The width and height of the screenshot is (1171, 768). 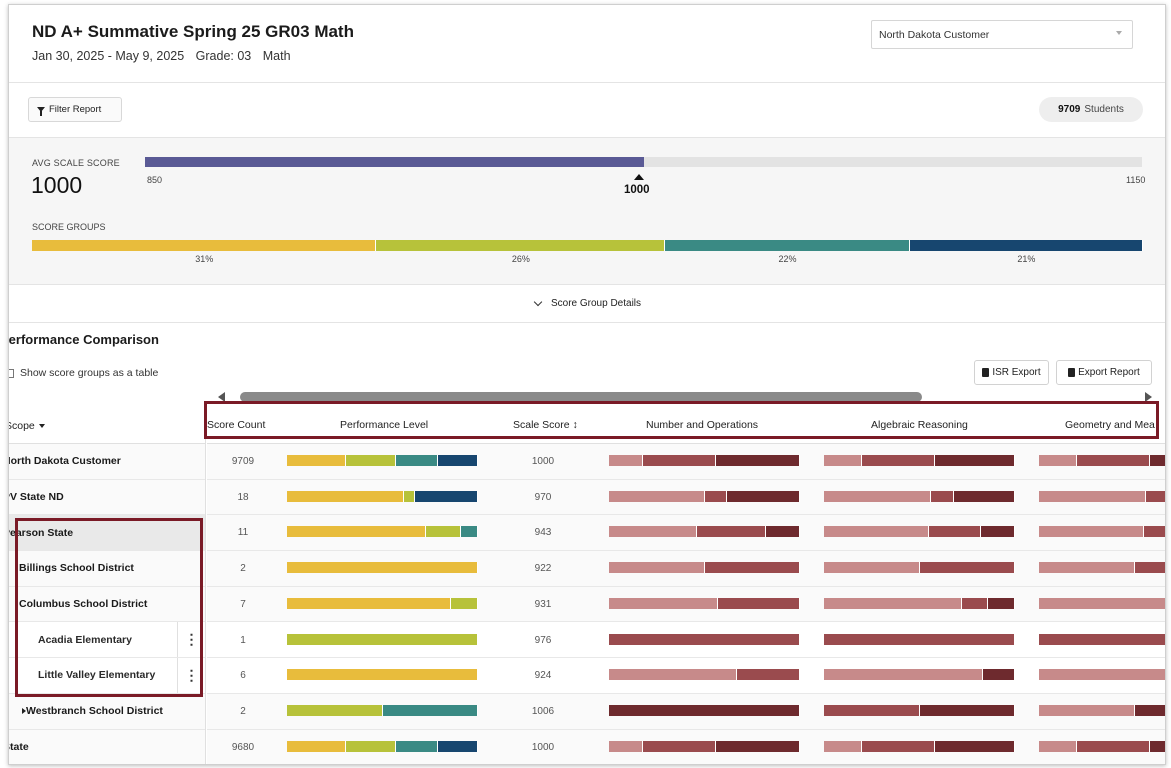 What do you see at coordinates (243, 461) in the screenshot?
I see `score-count-cell: 9709` at bounding box center [243, 461].